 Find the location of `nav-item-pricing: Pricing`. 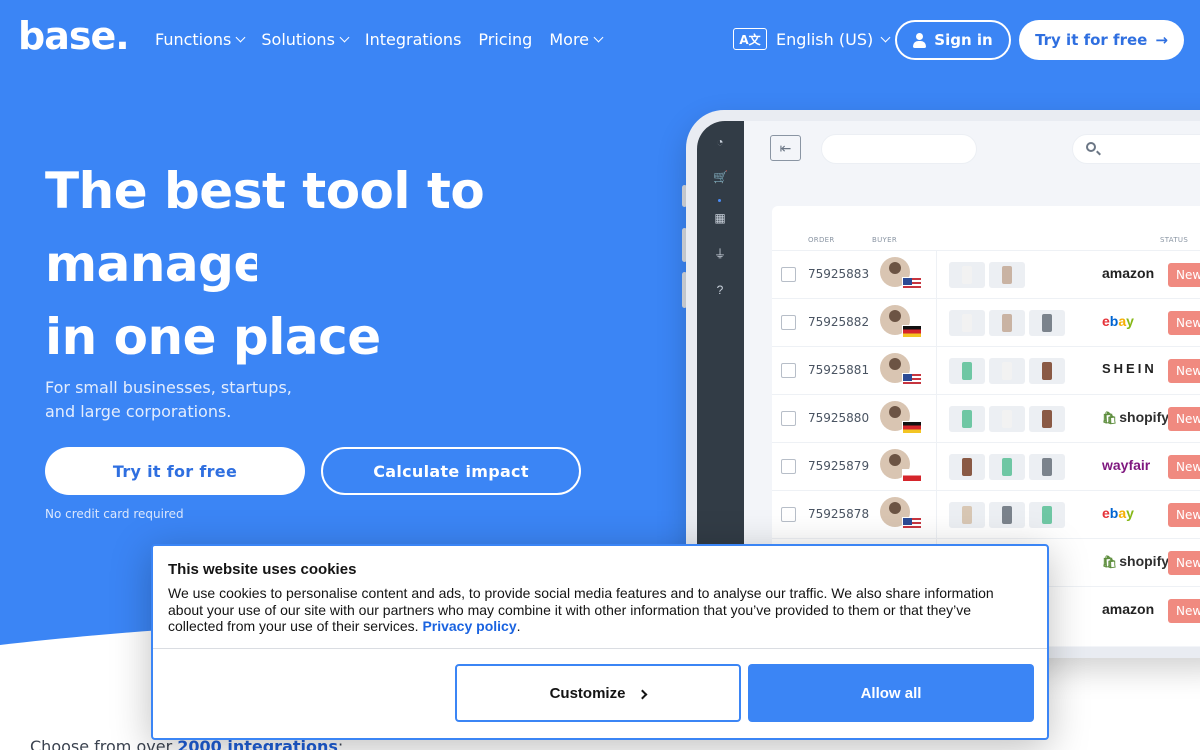

nav-item-pricing: Pricing is located at coordinates (505, 39).